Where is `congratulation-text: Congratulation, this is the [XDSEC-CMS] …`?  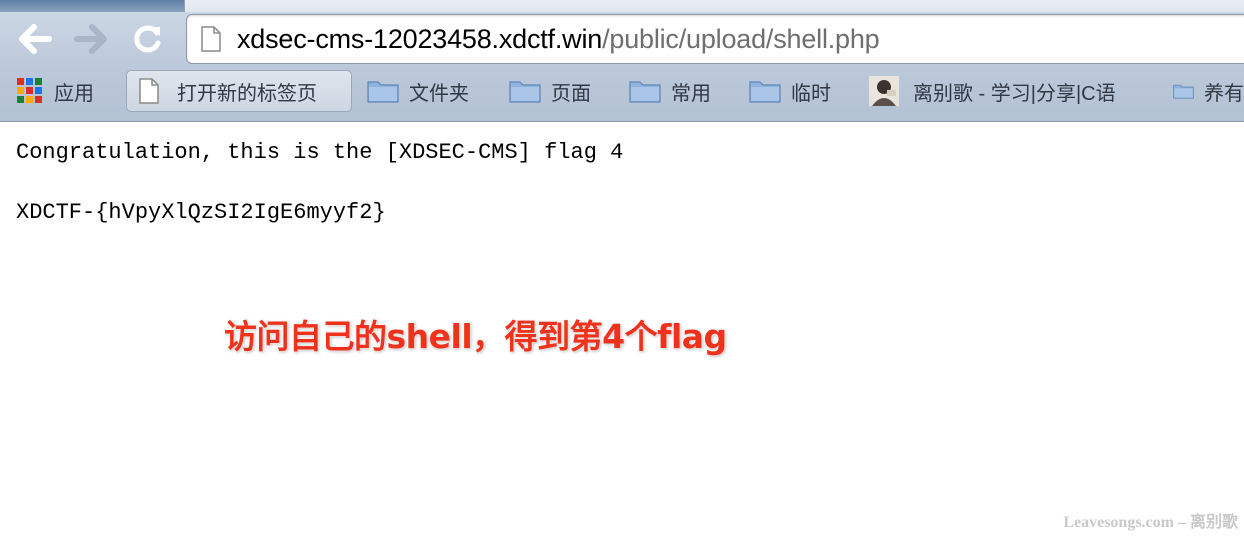 congratulation-text: Congratulation, this is the [XDSEC-CMS] … is located at coordinates (320, 152).